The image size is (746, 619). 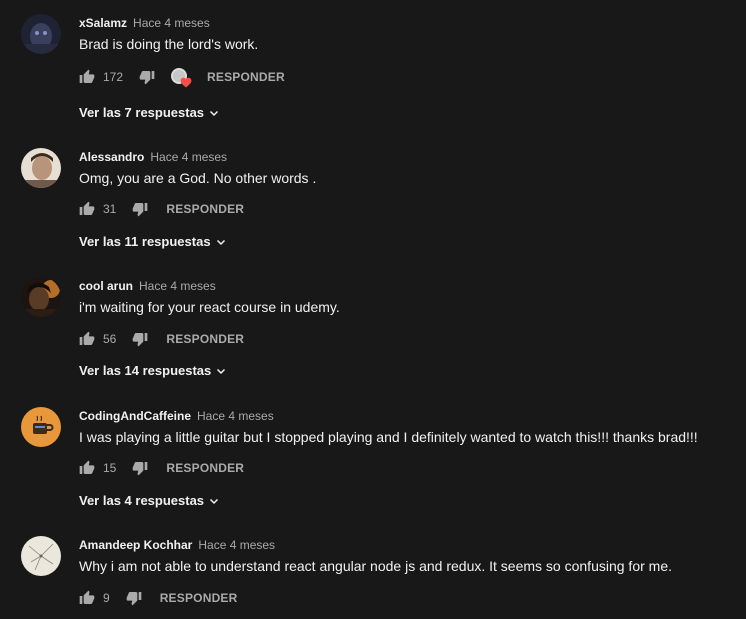 I want to click on comment-actions: 9 RESPONDER, so click(x=156, y=598).